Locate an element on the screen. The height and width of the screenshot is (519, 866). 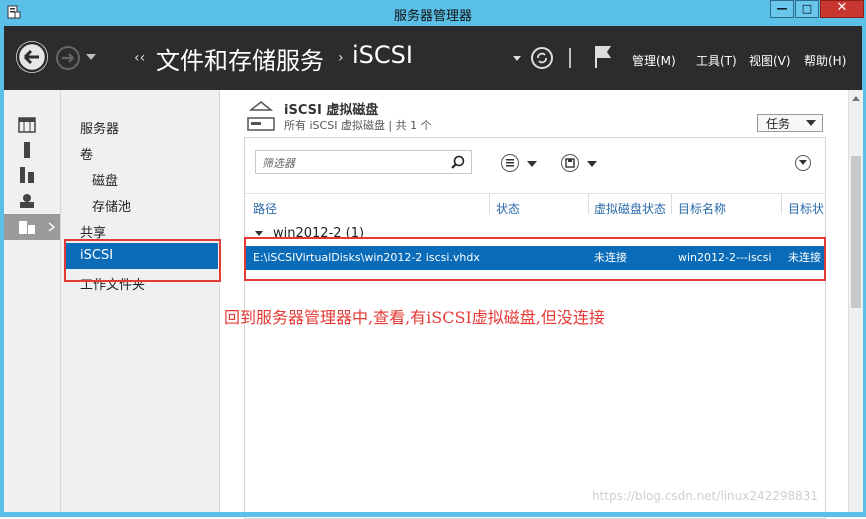
scrollbar-thumb is located at coordinates (856, 232).